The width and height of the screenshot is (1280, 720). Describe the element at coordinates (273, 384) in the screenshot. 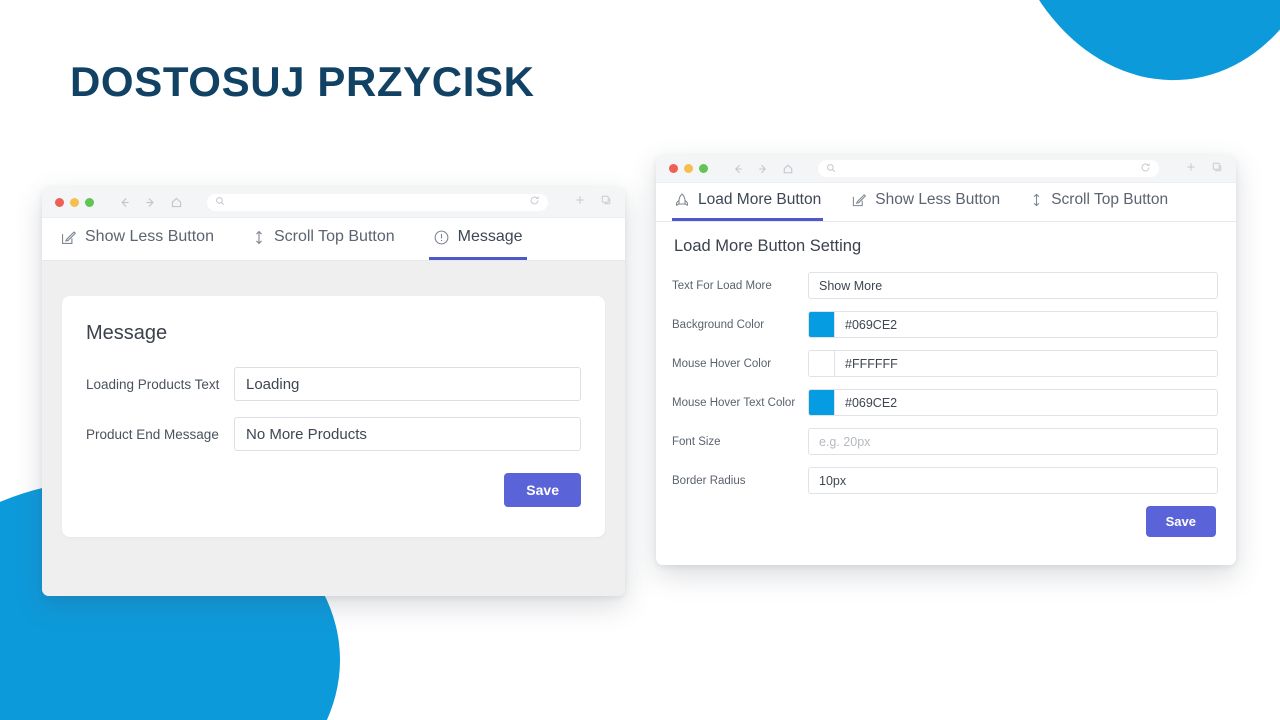

I see `field-value: Loading` at that location.